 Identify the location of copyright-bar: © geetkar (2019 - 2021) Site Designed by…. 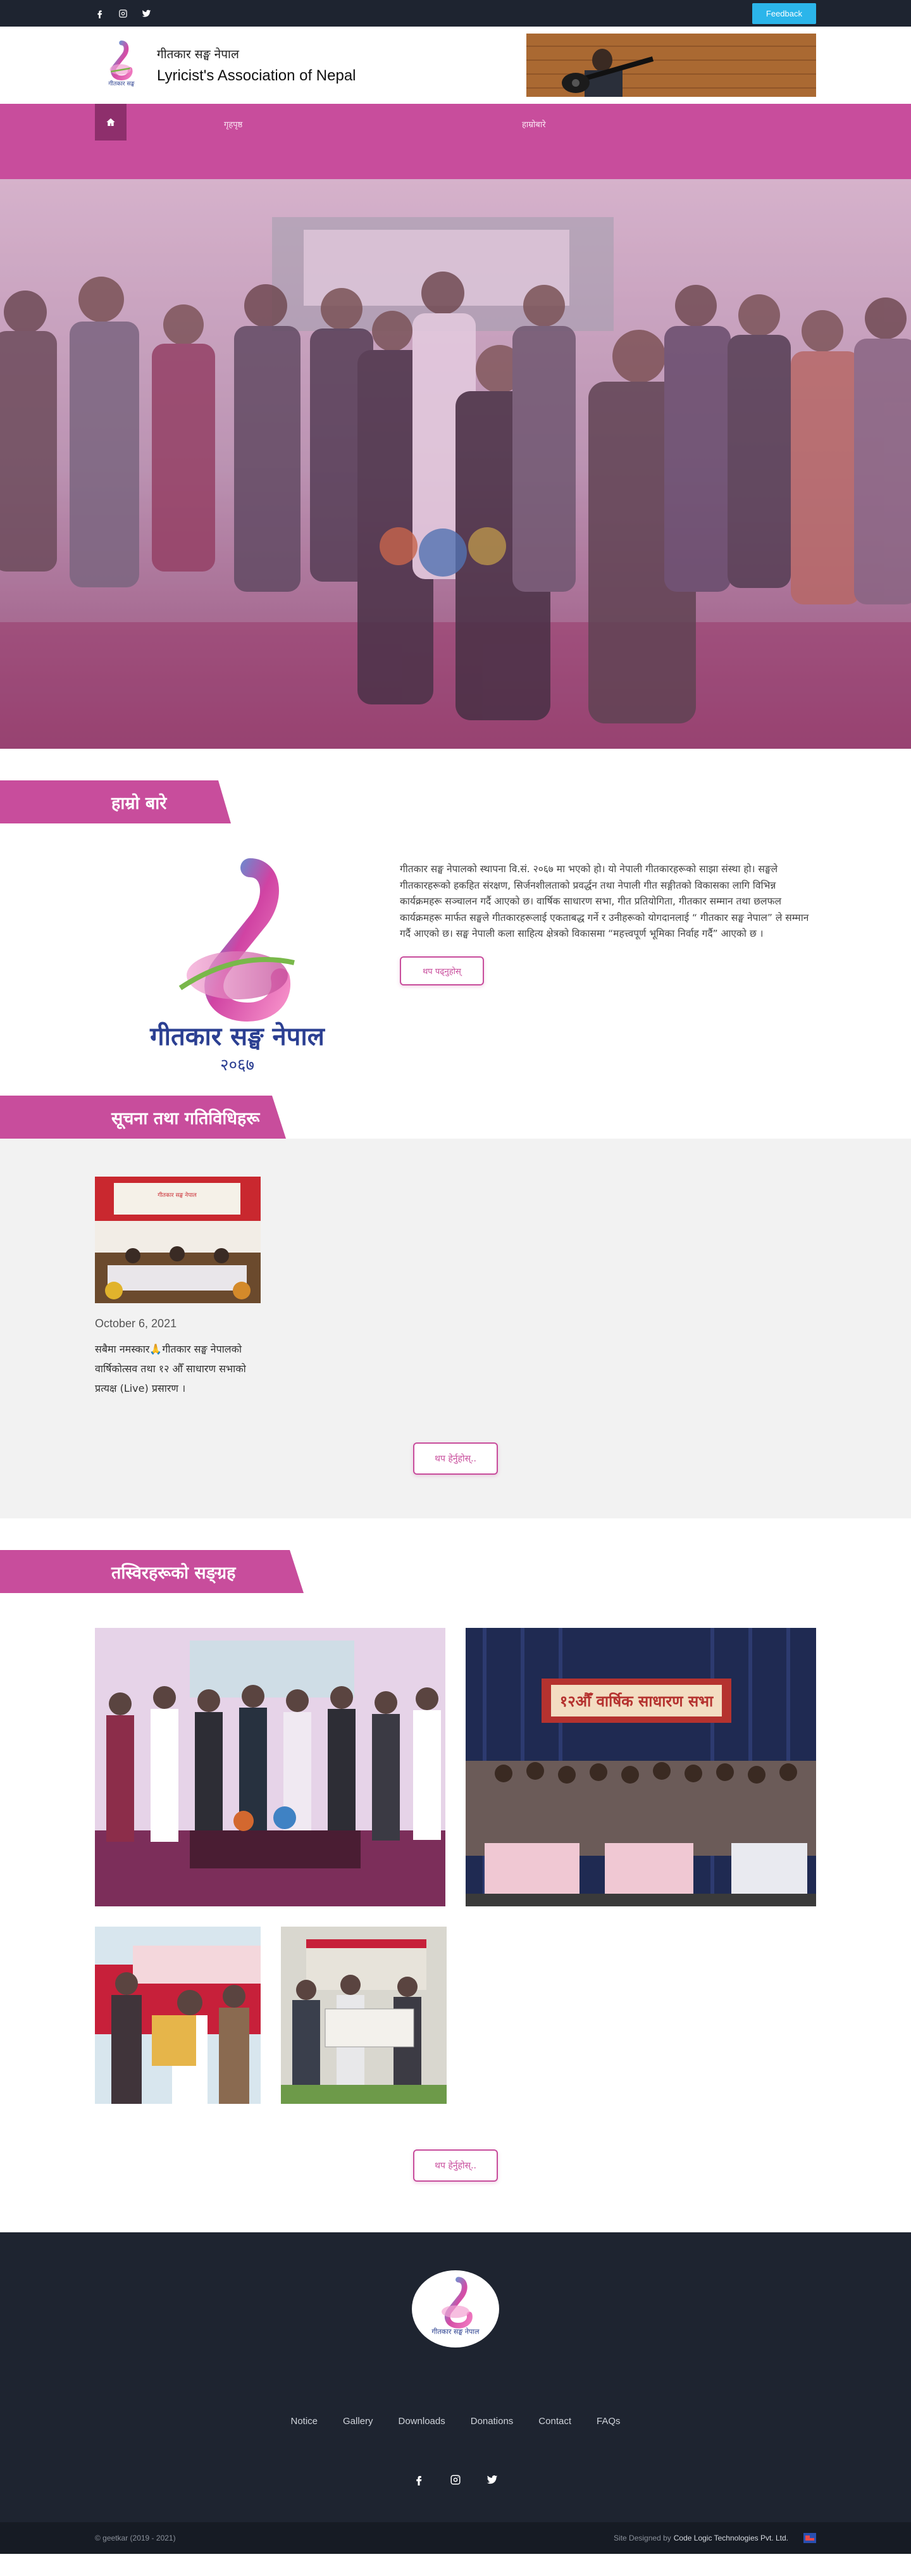
(455, 2538).